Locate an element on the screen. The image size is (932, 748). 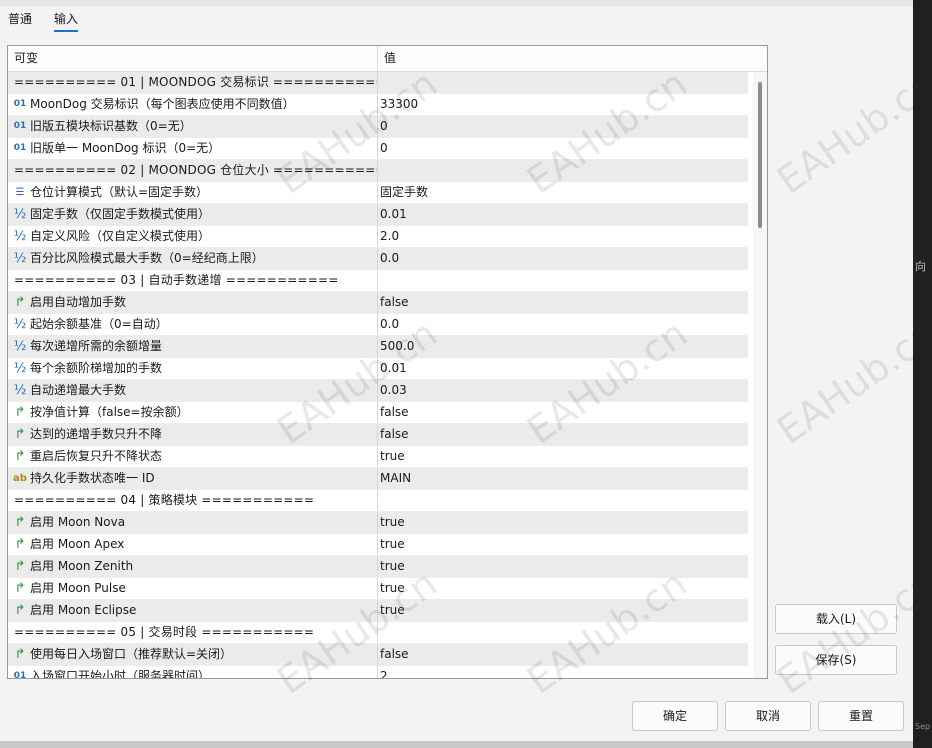
parameter-row: ½ 起始余额基准（0=自动） 0.0 is located at coordinates (378, 325).